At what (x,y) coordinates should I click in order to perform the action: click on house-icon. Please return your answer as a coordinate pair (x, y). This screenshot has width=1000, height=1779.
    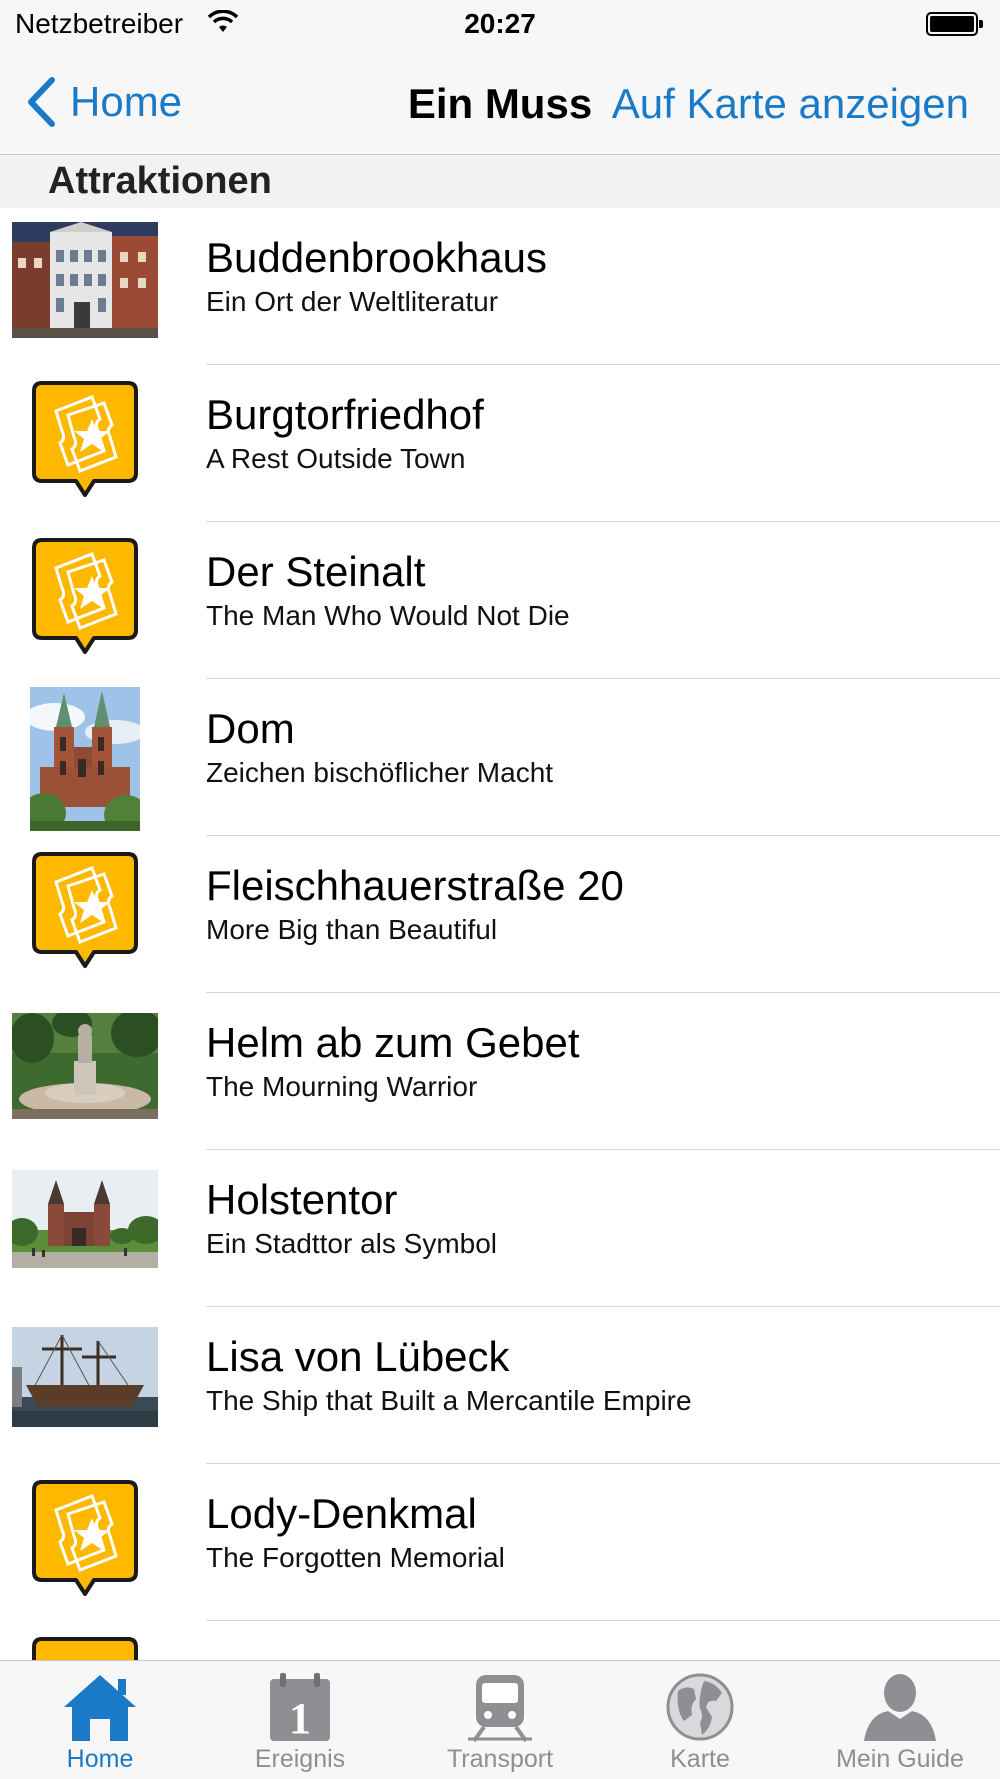
    Looking at the image, I should click on (100, 1708).